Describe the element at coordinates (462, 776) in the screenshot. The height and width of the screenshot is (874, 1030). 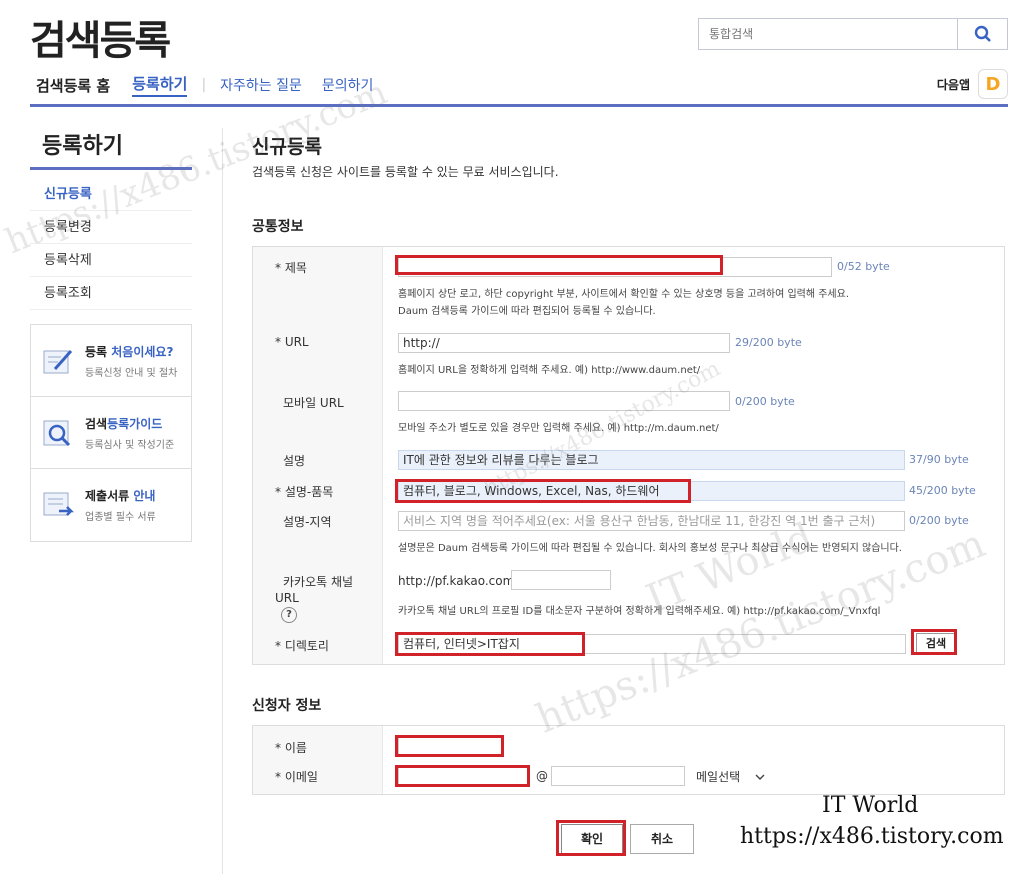
I see `highlight-email` at that location.